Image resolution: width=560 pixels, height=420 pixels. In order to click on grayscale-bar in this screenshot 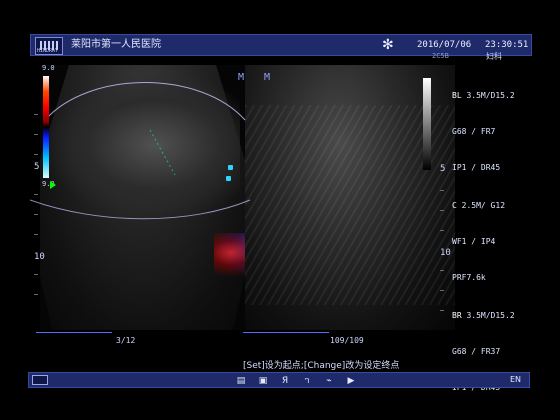, I will do `click(427, 124)`.